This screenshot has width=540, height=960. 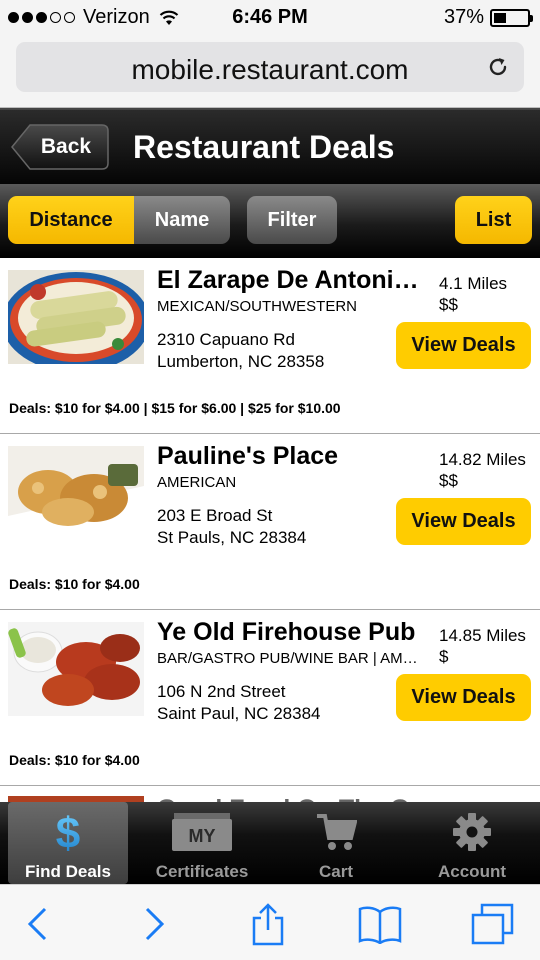 What do you see at coordinates (482, 635) in the screenshot?
I see `distance: 14.85 Miles` at bounding box center [482, 635].